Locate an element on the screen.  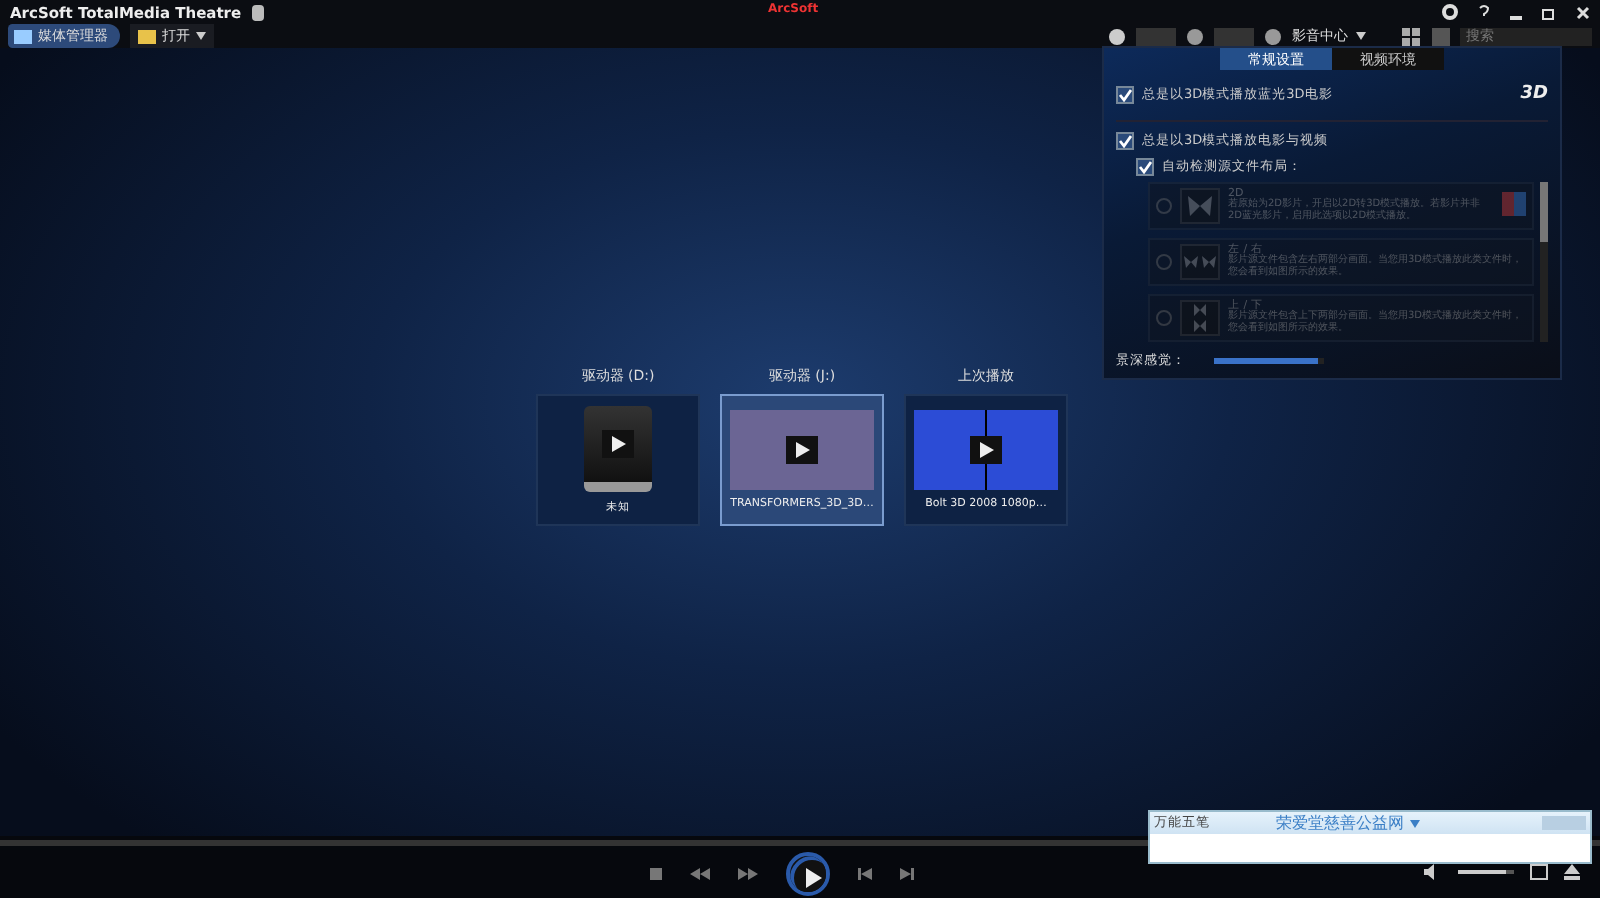
blu-ray-3d-logo: 3D is located at coordinates (1534, 94).